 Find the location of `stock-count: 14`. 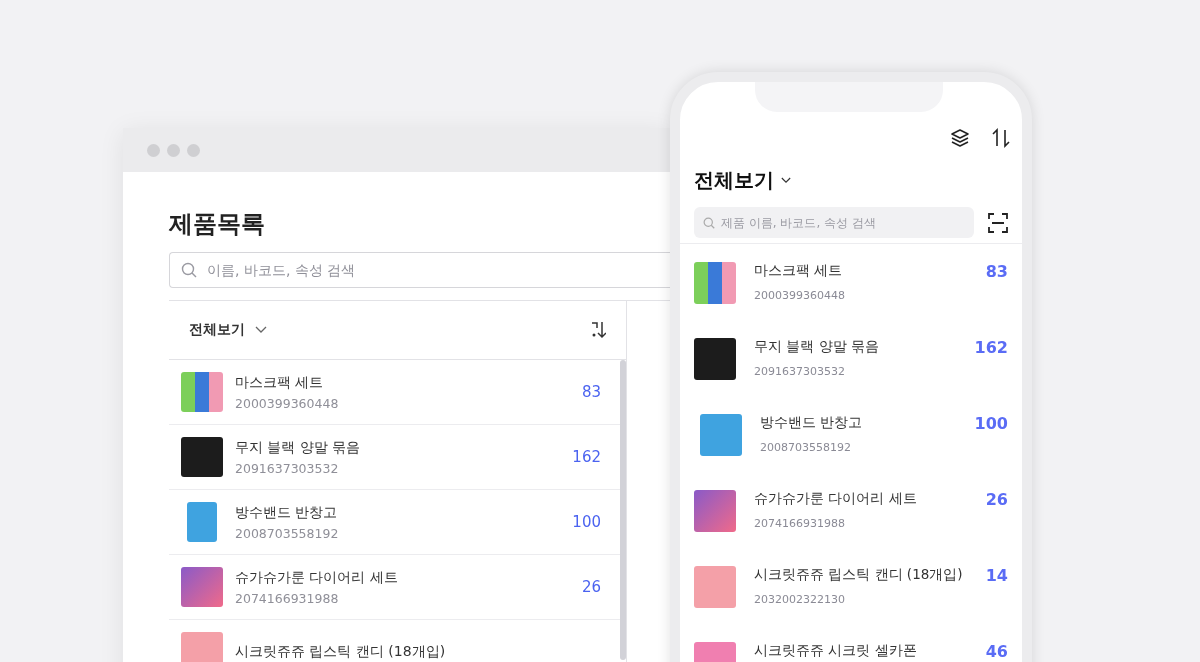

stock-count: 14 is located at coordinates (996, 575).